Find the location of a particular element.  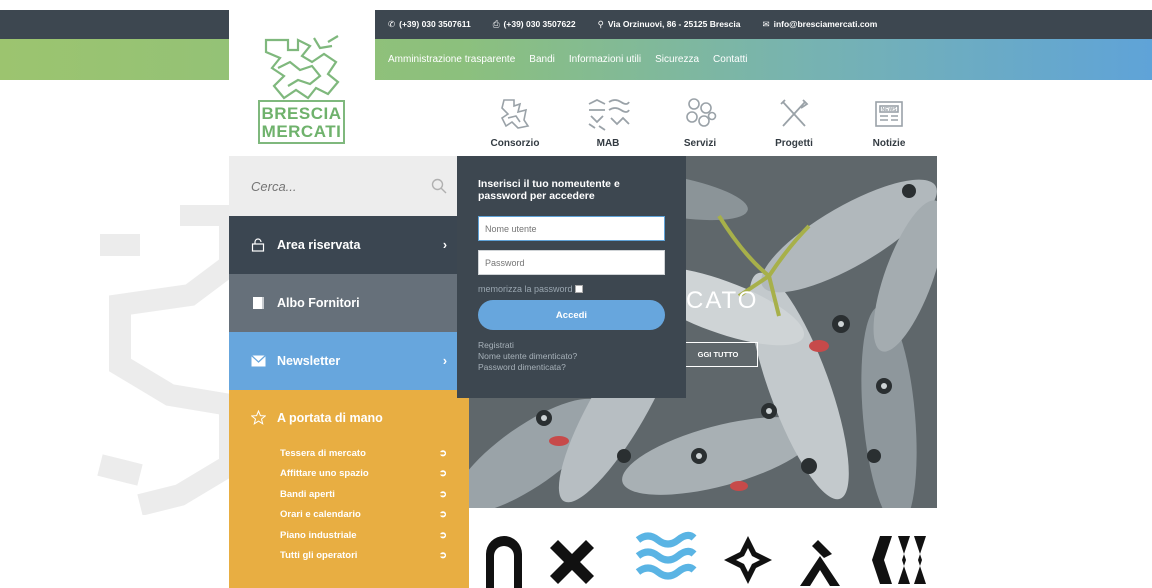

forgot-password-link: Password dimenticata? is located at coordinates (571, 367).